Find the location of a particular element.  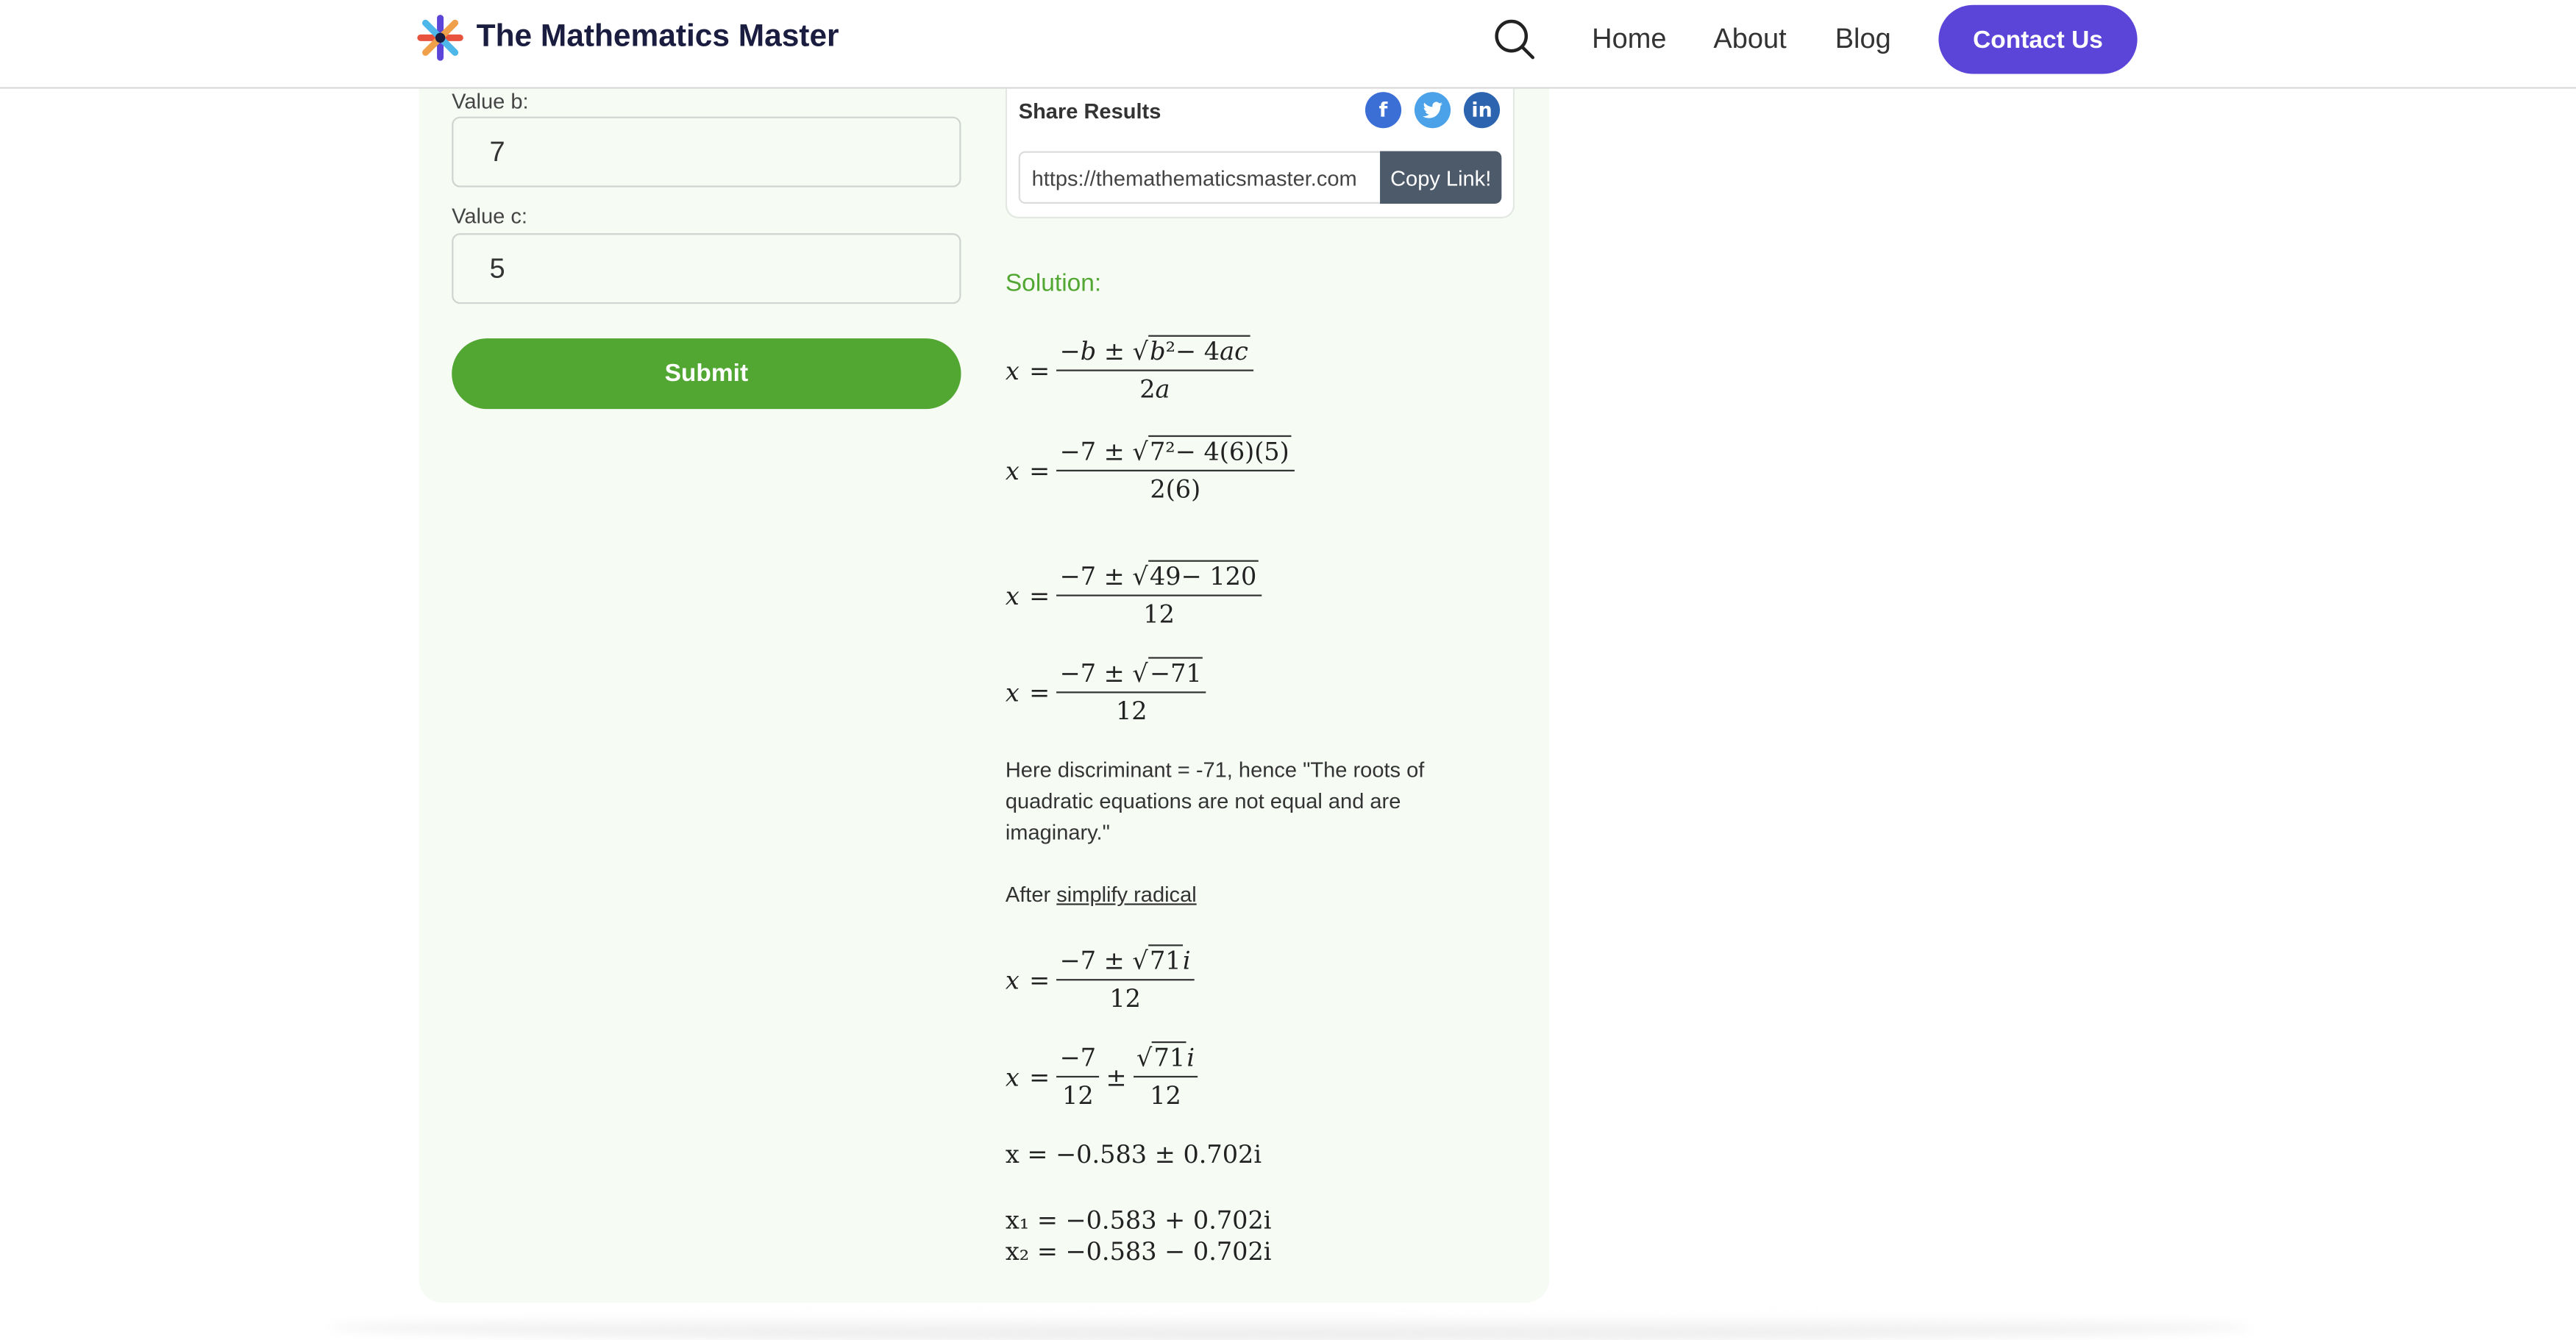

twitter-icon is located at coordinates (1432, 110).